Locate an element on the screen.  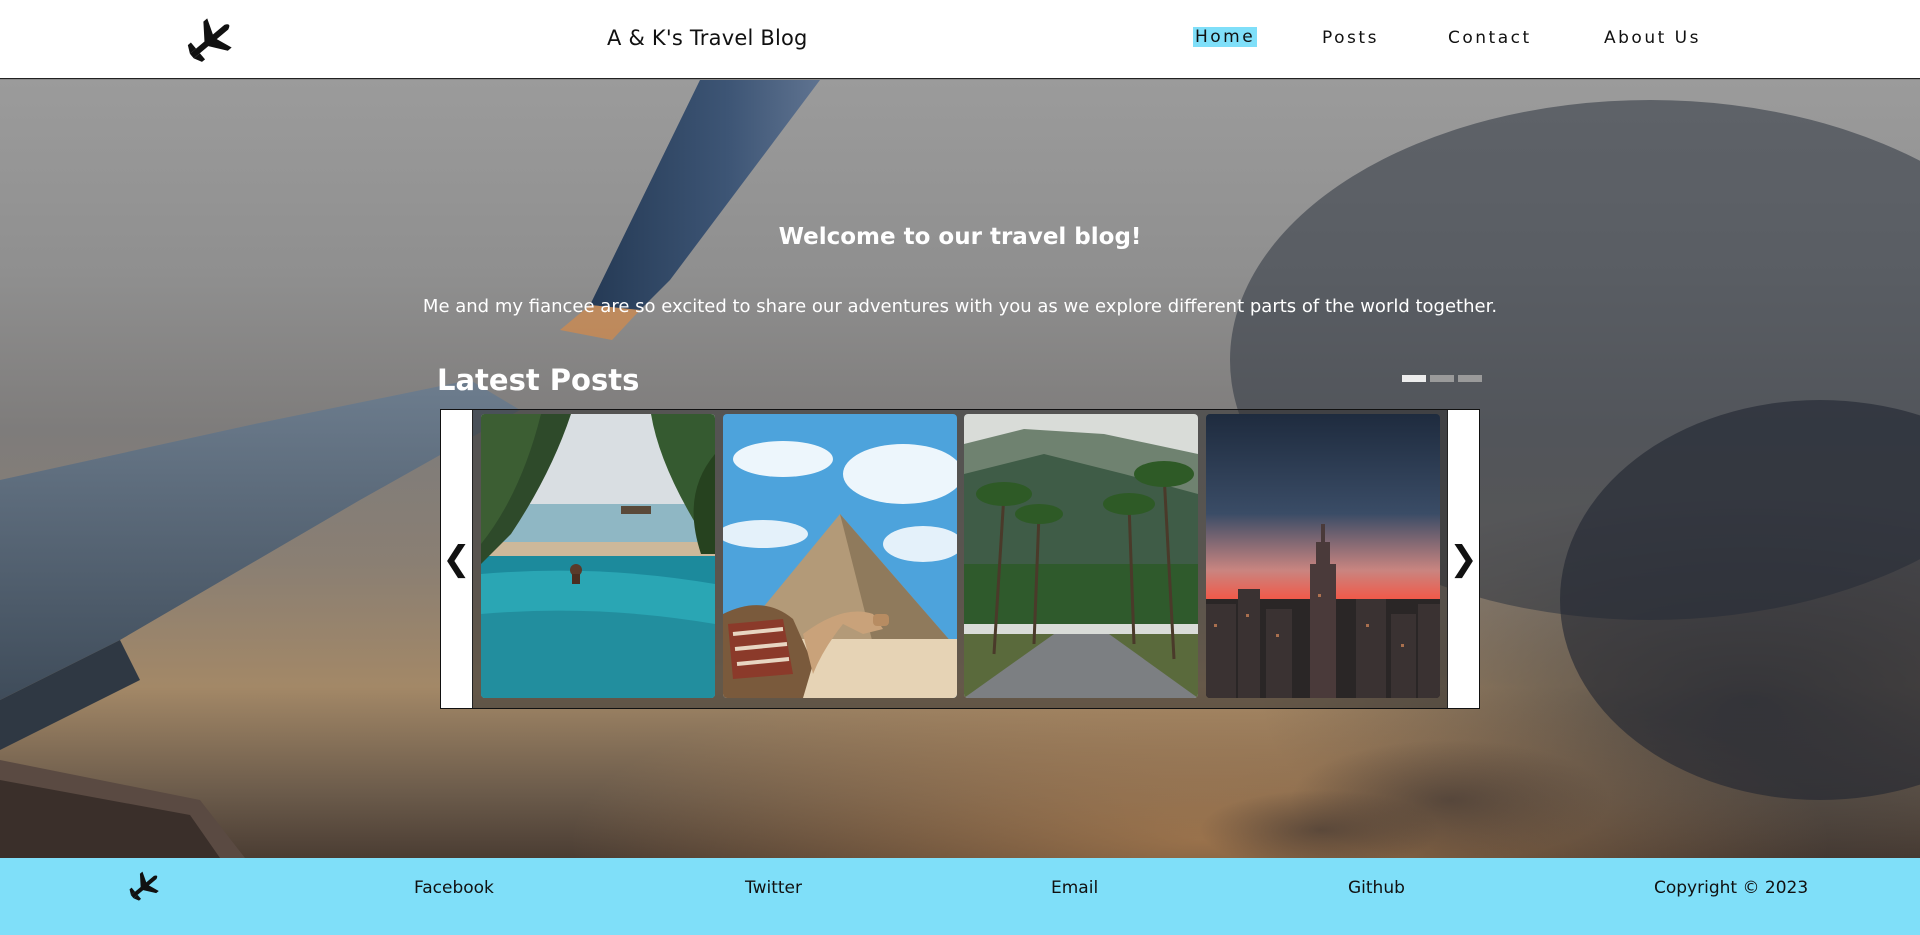
pyramid-camel-photo is located at coordinates (840, 556).